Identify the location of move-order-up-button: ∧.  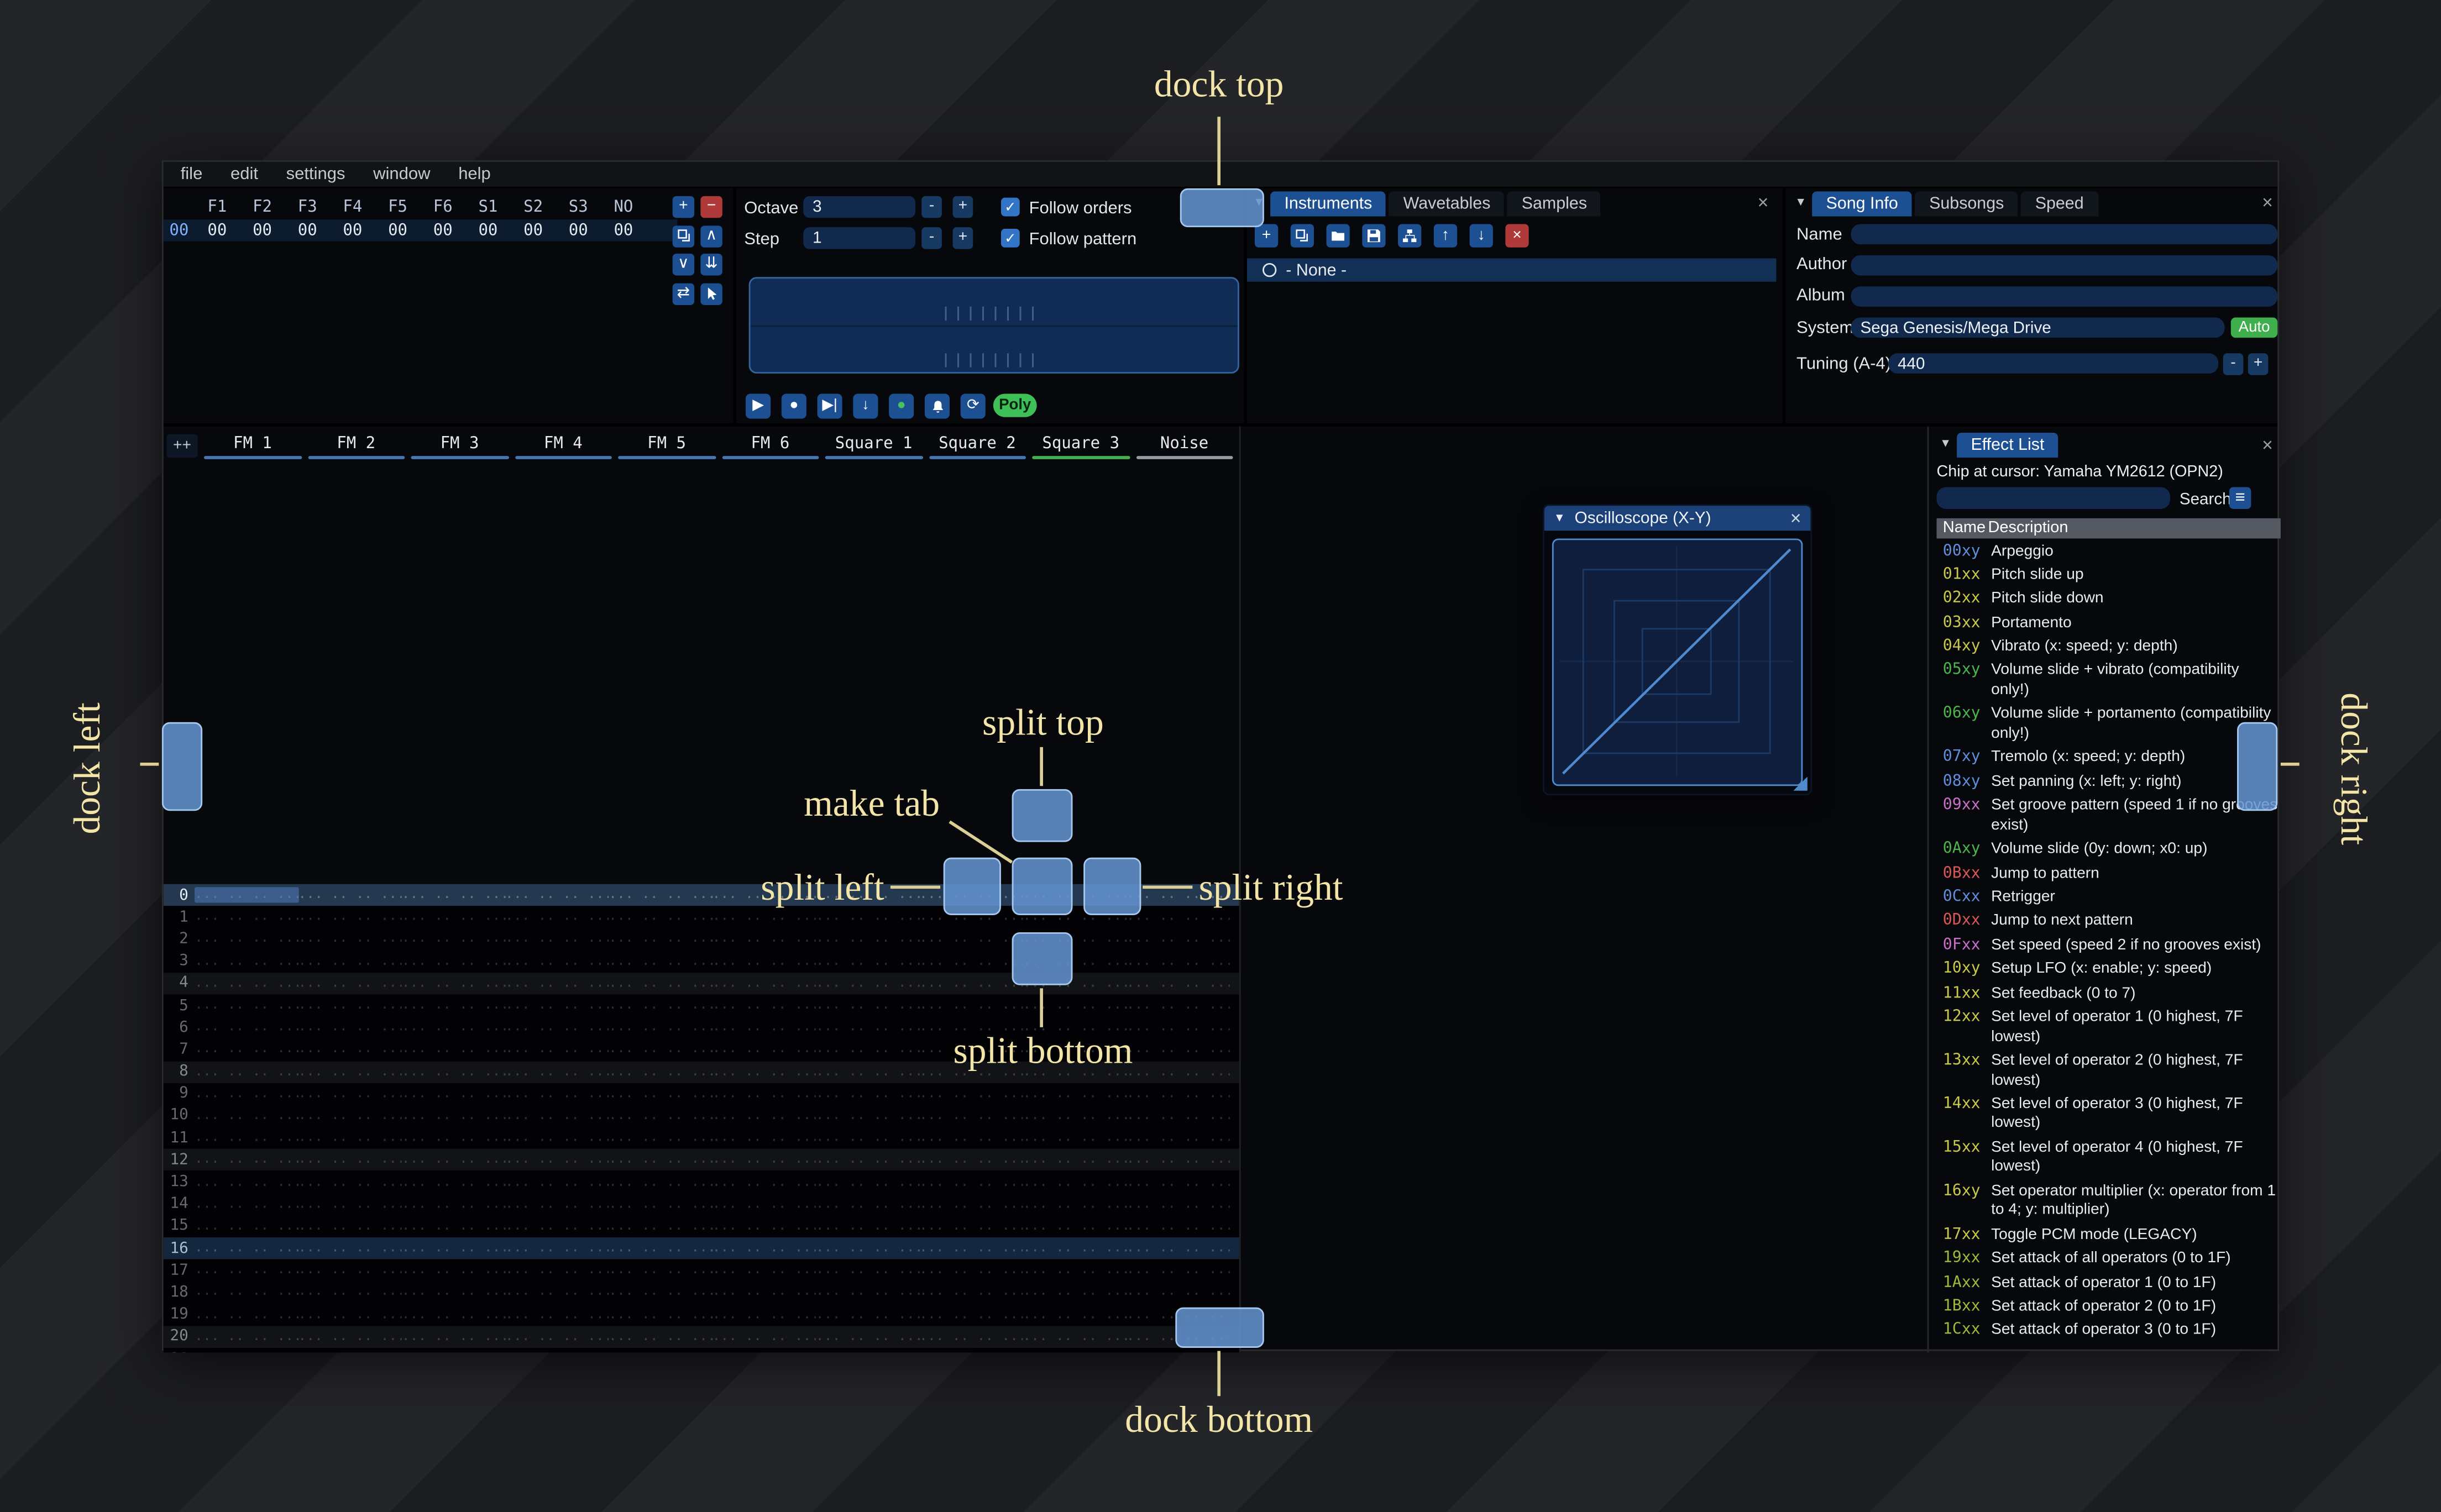
(711, 236).